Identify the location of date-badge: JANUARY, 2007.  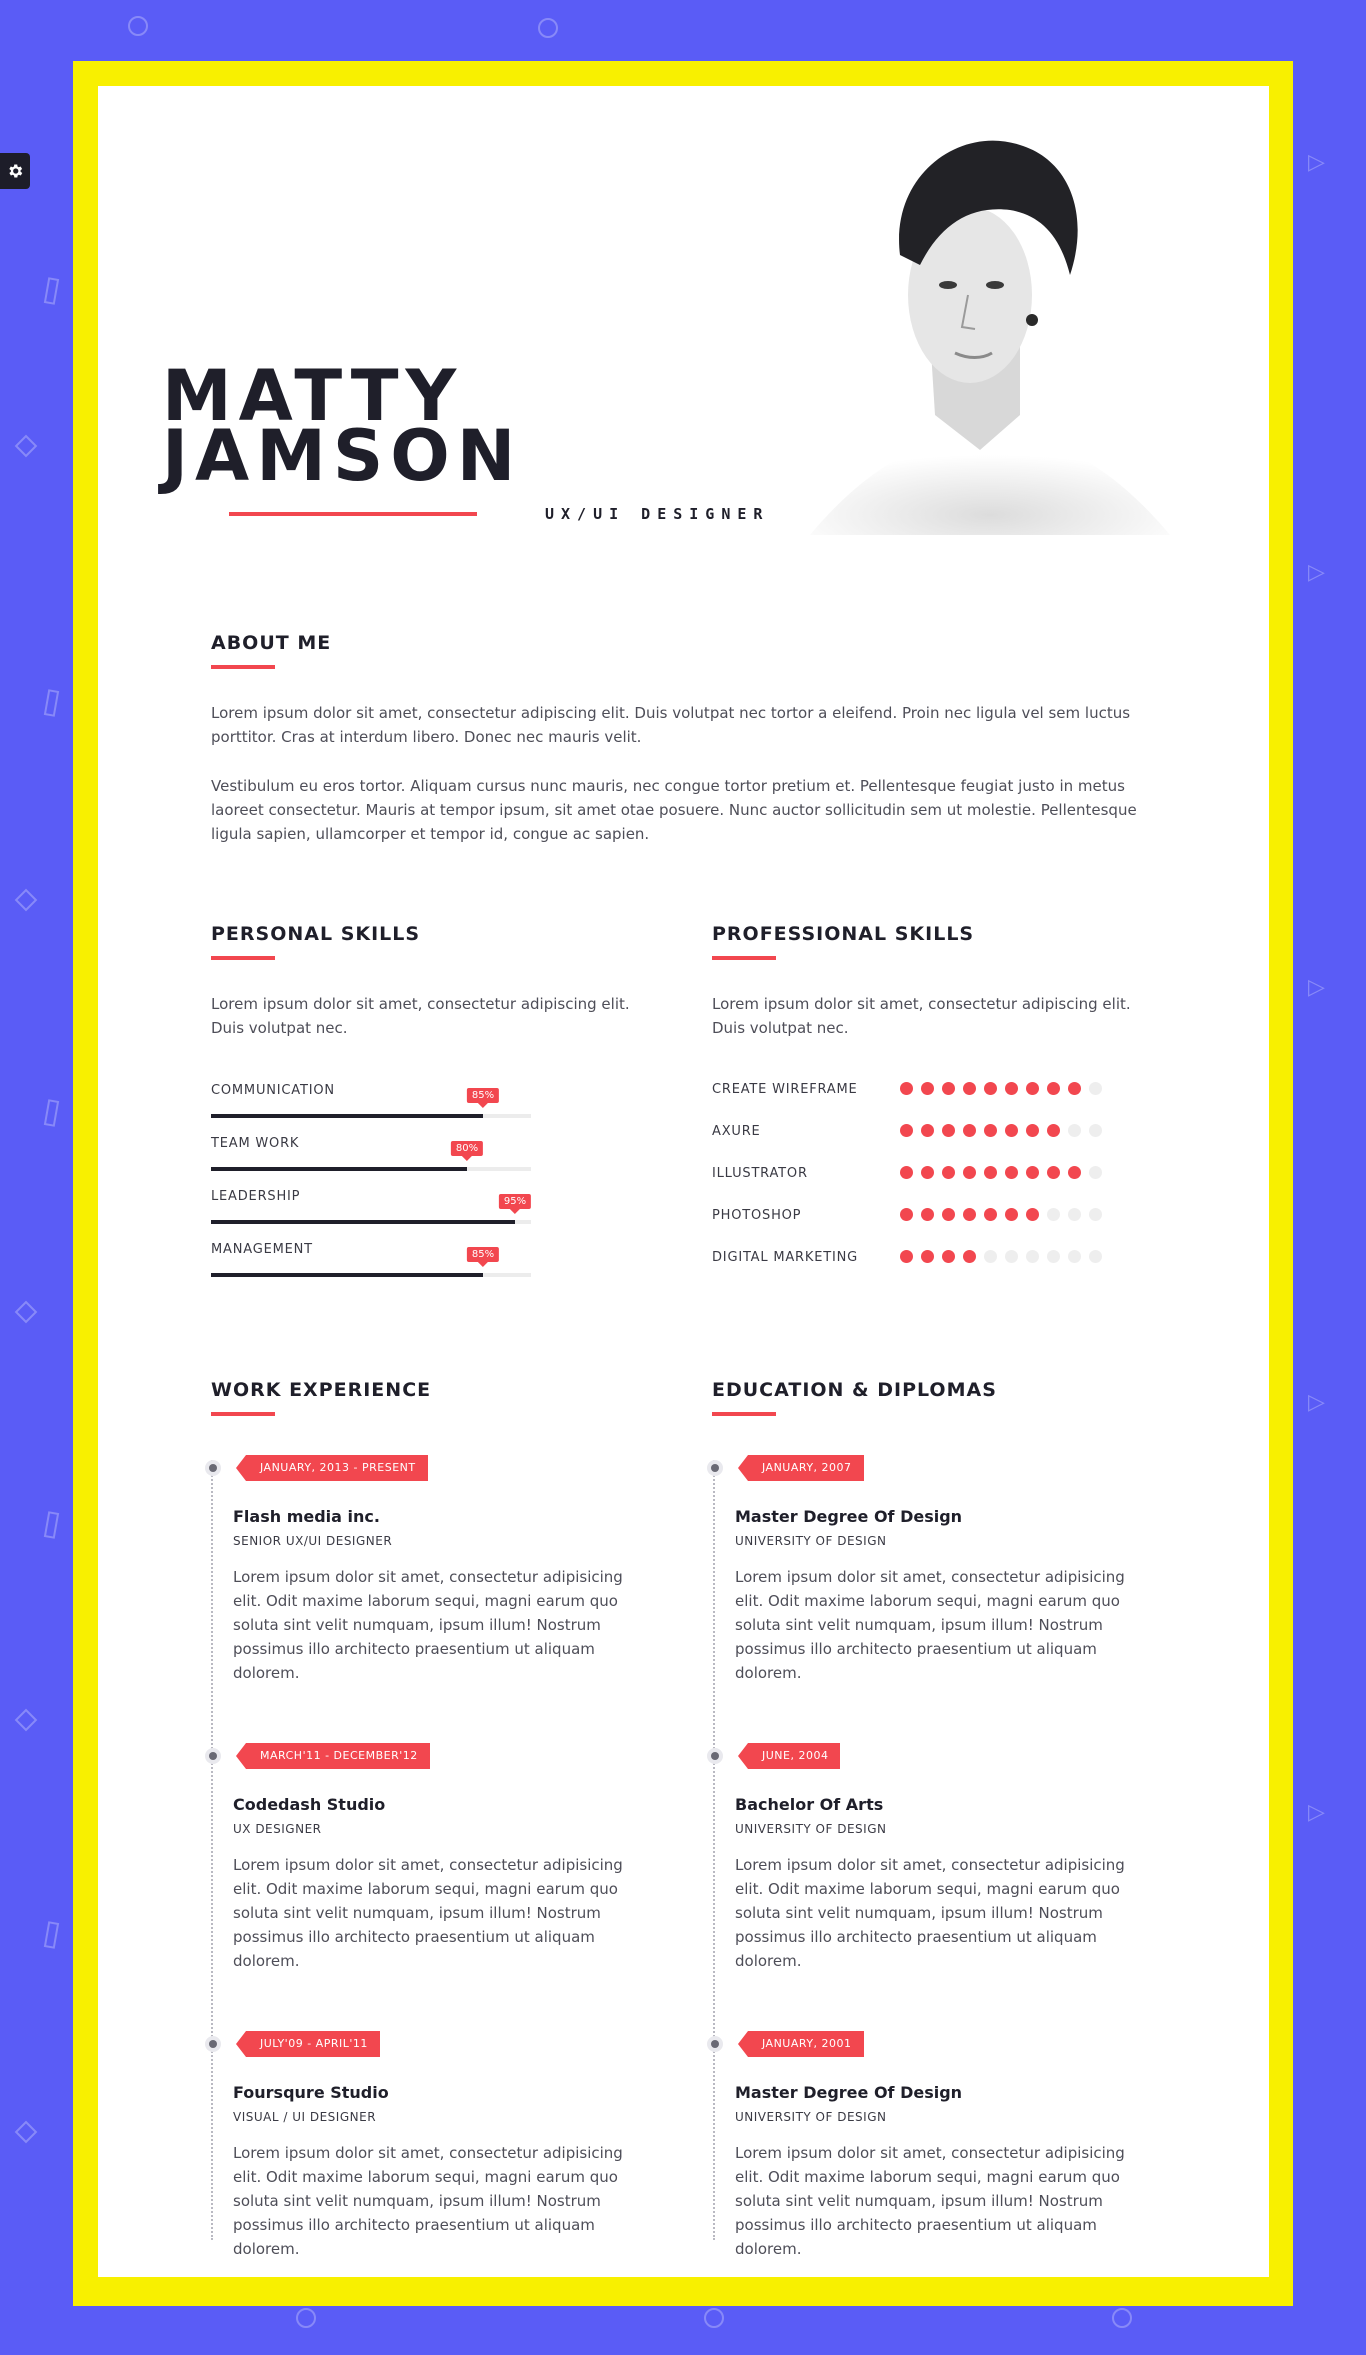
(801, 1468).